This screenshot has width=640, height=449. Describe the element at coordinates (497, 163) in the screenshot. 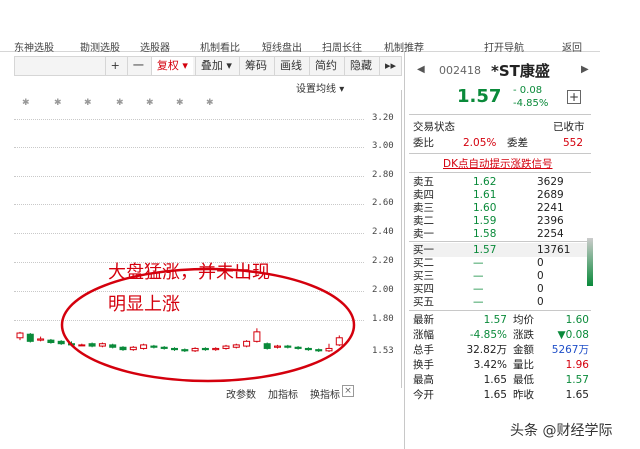

I see `dk-signal-link: DK点自动提示涨跌信号` at that location.